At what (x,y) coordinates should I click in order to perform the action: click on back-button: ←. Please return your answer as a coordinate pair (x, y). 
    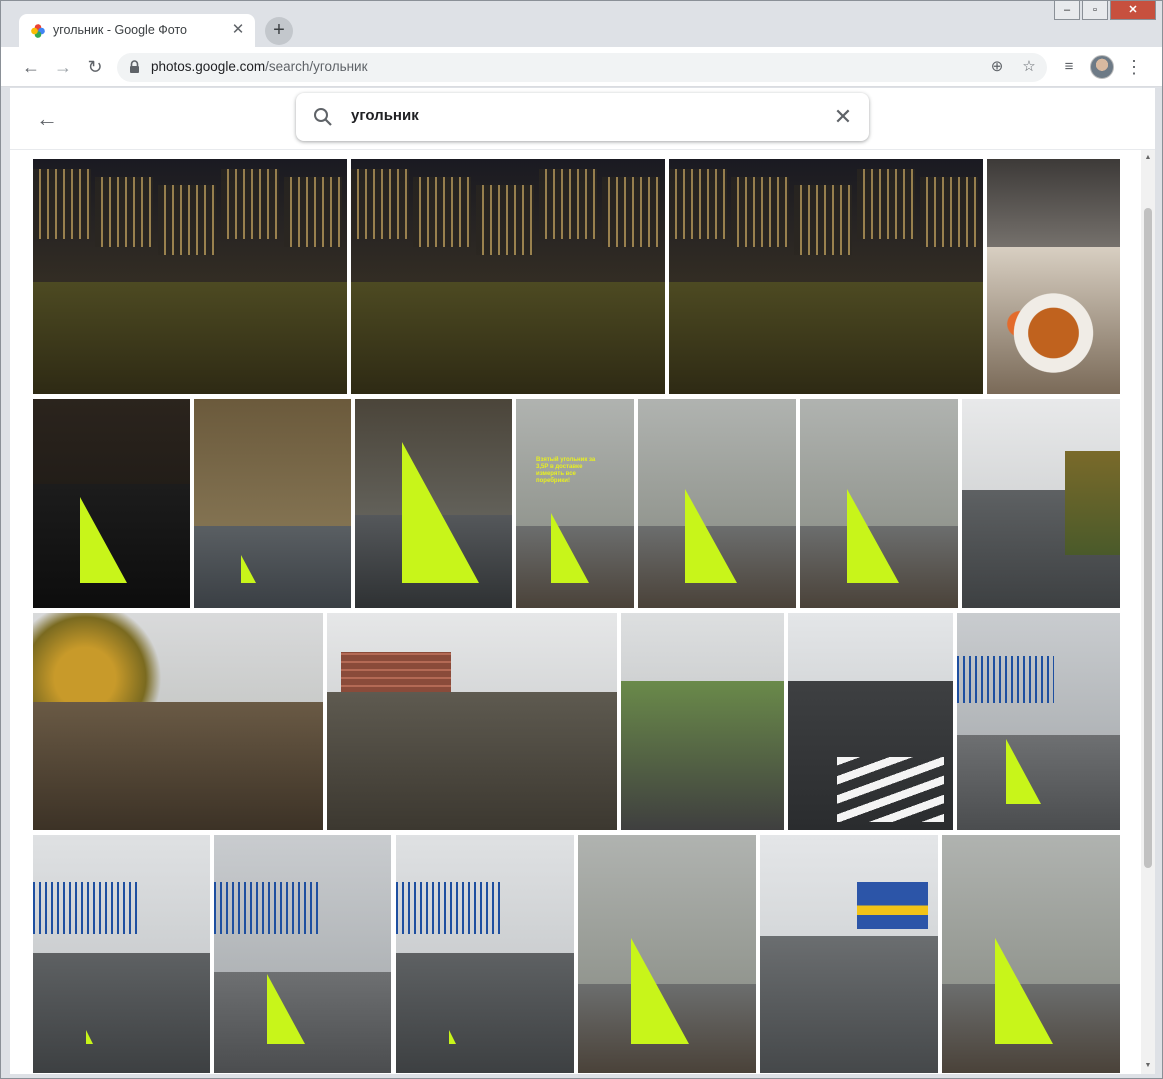
    Looking at the image, I should click on (47, 119).